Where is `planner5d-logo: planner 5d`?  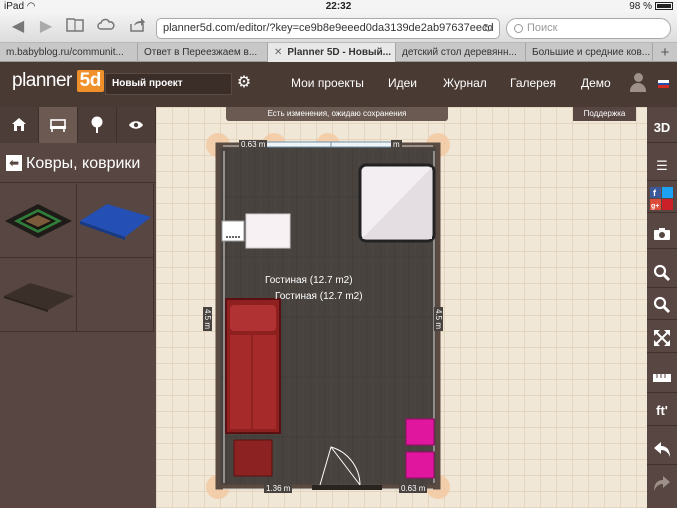
planner5d-logo: planner 5d is located at coordinates (58, 81).